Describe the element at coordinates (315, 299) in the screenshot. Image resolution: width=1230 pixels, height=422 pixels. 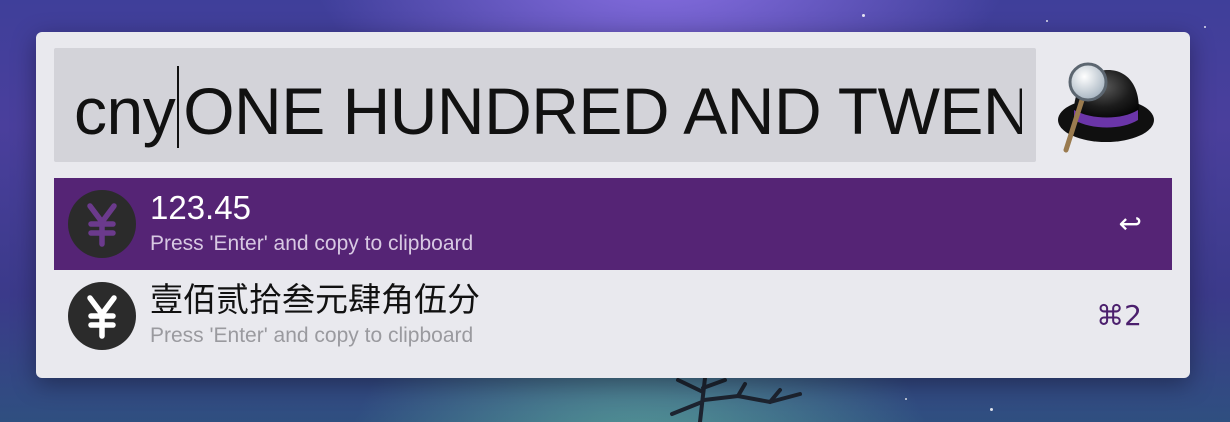
I see `result-title: 壹佰贰拾叁元肆角伍分` at that location.